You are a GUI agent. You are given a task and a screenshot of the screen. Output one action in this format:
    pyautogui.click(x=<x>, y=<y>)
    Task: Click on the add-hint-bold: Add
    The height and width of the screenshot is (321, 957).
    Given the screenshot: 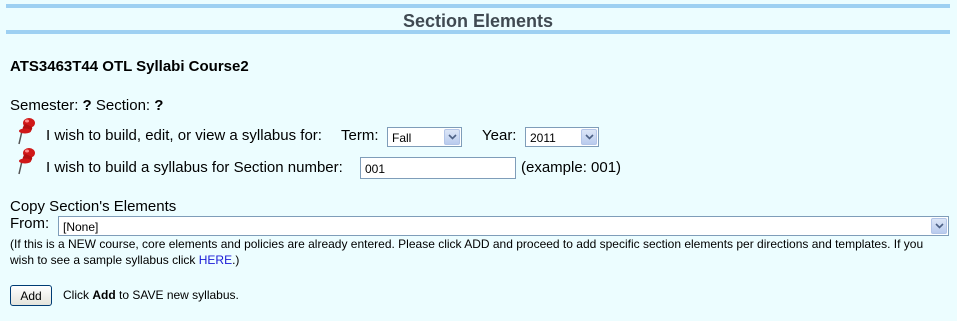 What is the action you would take?
    pyautogui.click(x=104, y=295)
    